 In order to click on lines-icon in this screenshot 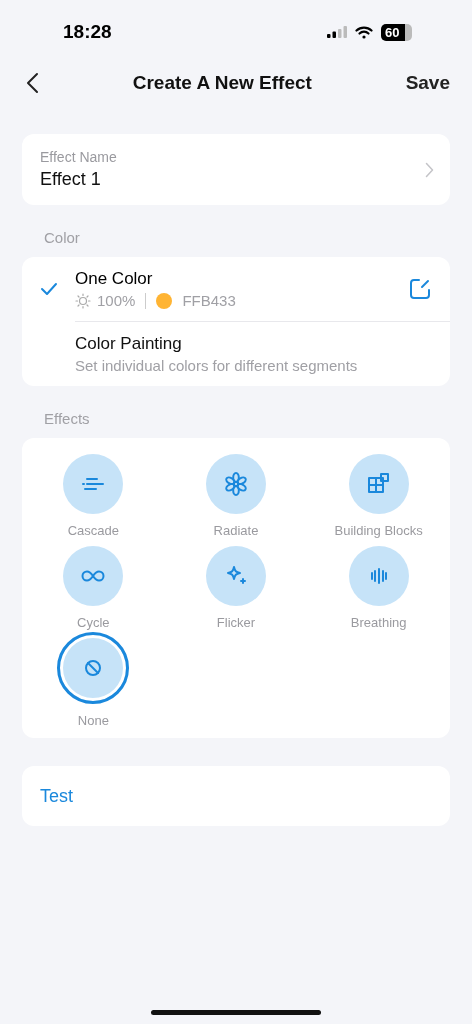, I will do `click(93, 484)`.